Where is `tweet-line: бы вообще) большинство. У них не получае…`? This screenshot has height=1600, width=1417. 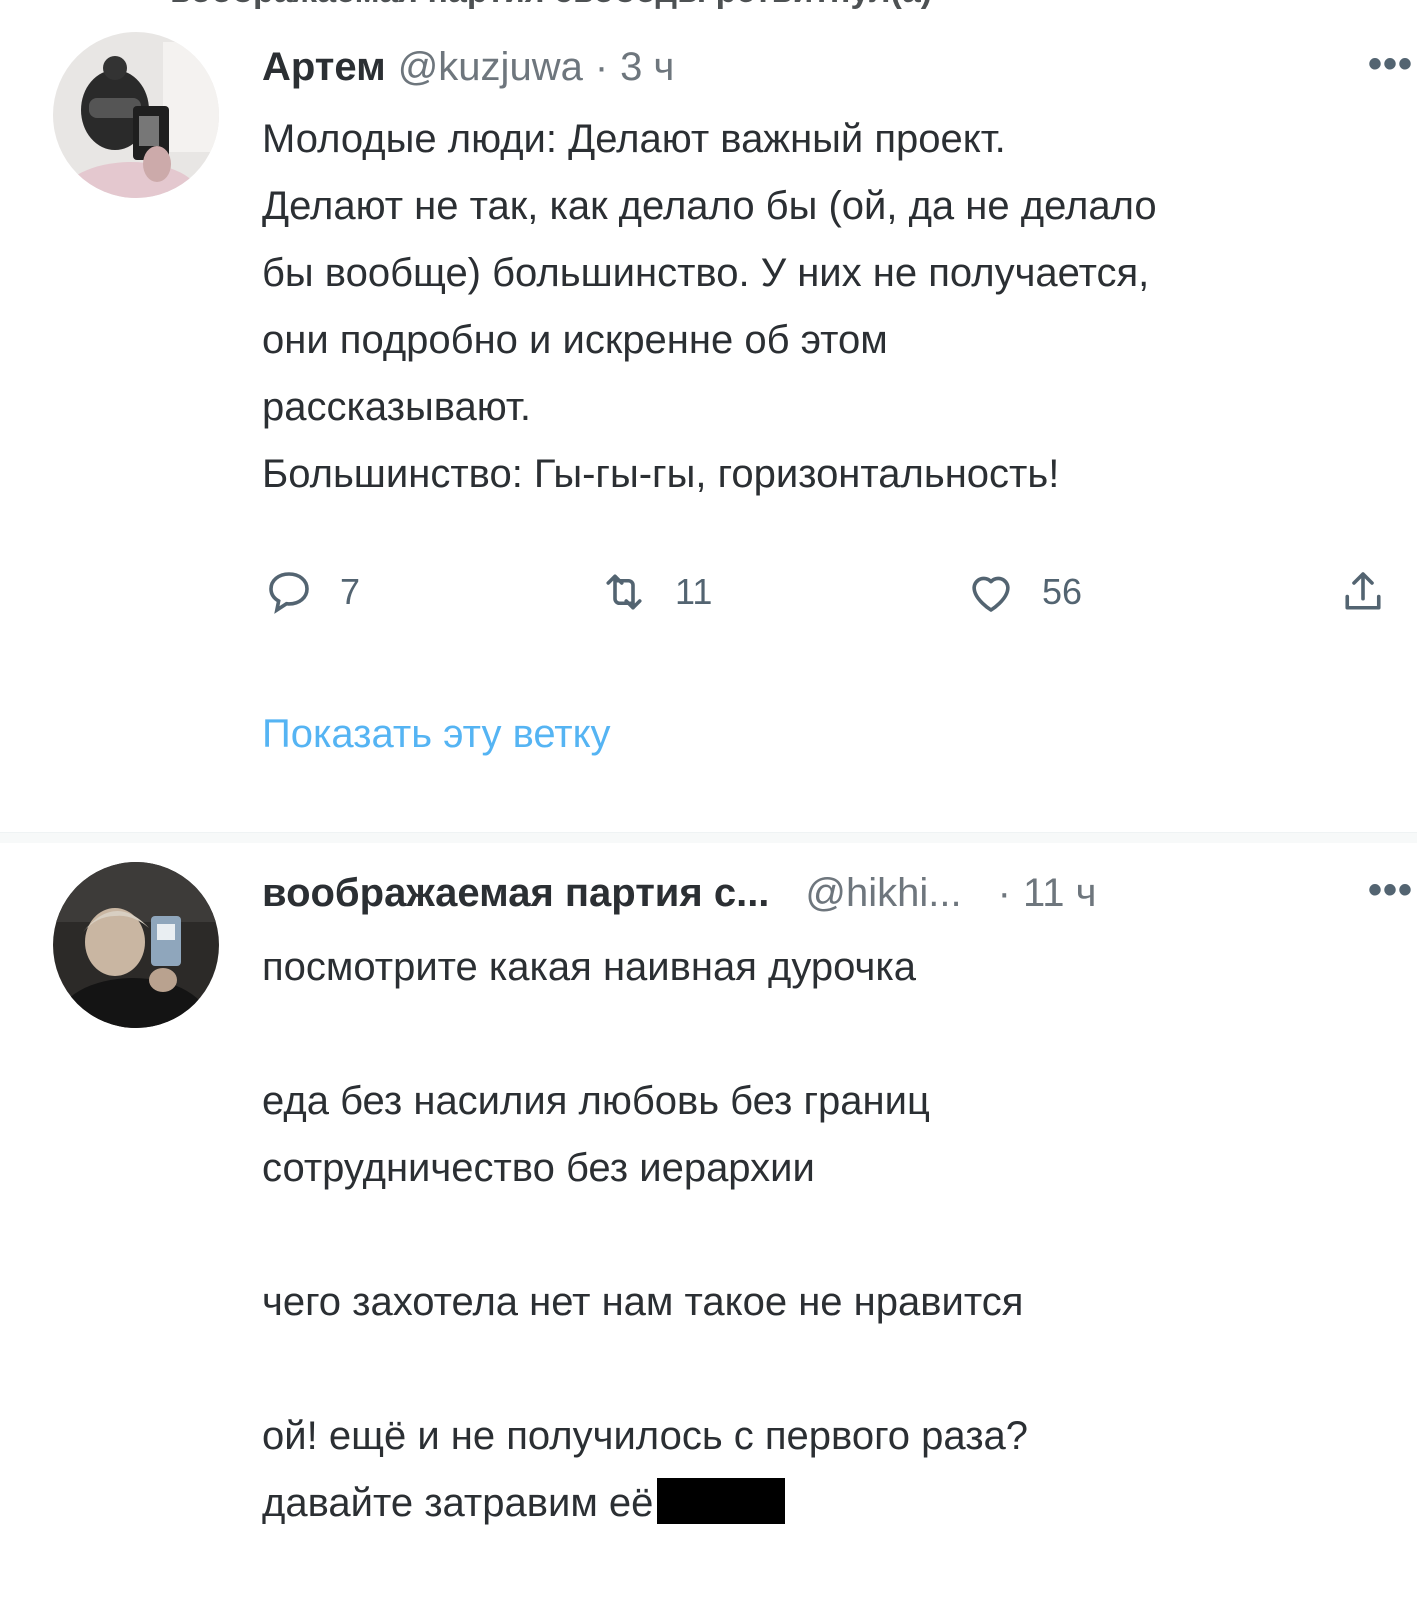
tweet-line: бы вообще) большинство. У них не получае… is located at coordinates (706, 273).